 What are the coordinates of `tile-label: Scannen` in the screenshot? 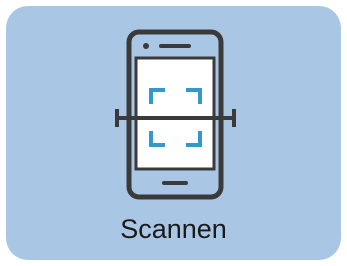 It's located at (173, 229).